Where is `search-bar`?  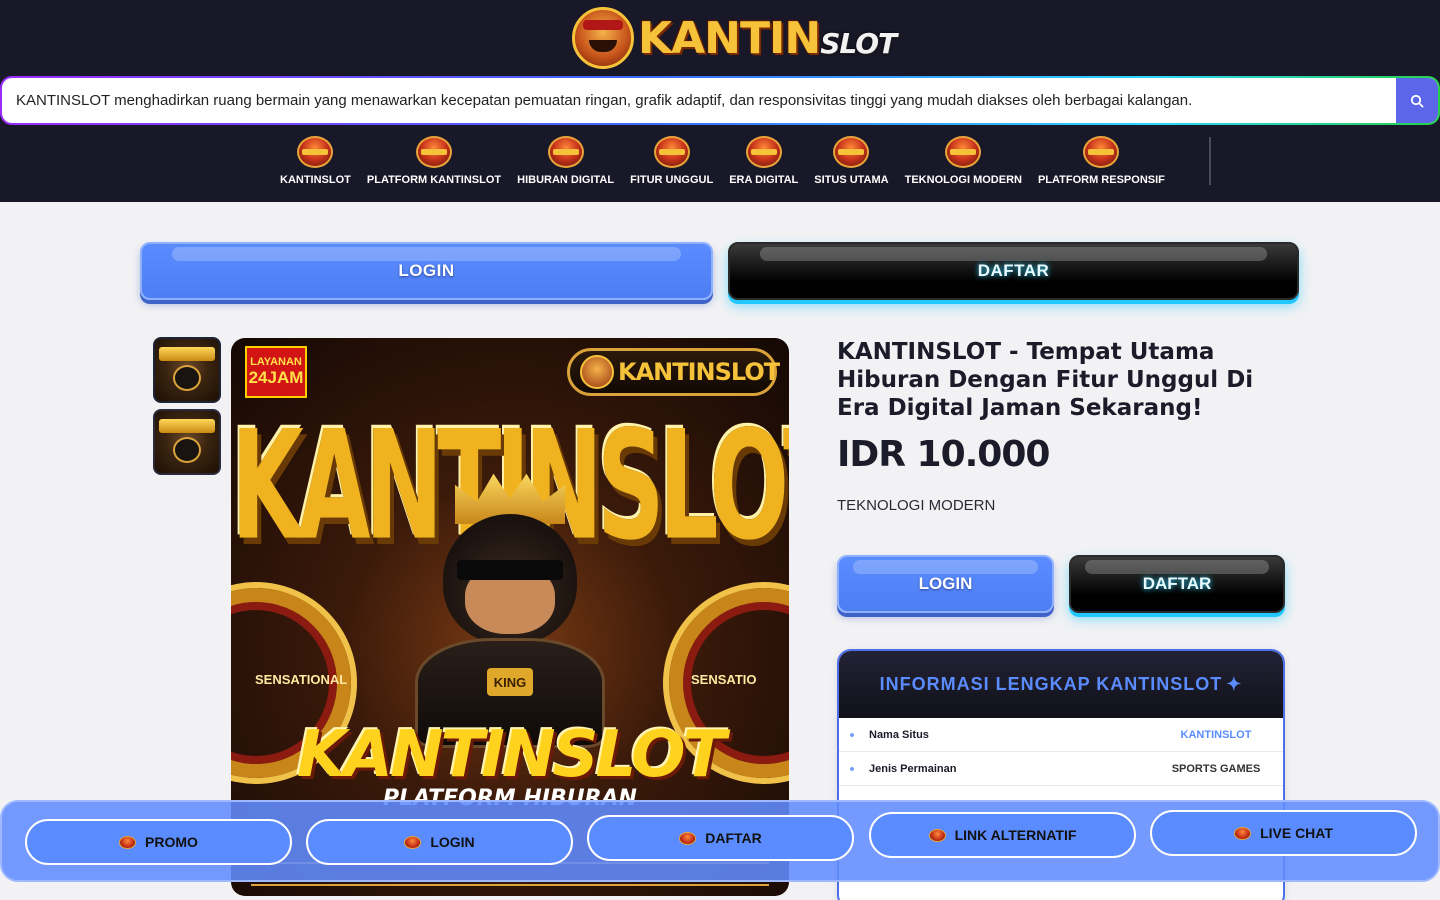 search-bar is located at coordinates (720, 100).